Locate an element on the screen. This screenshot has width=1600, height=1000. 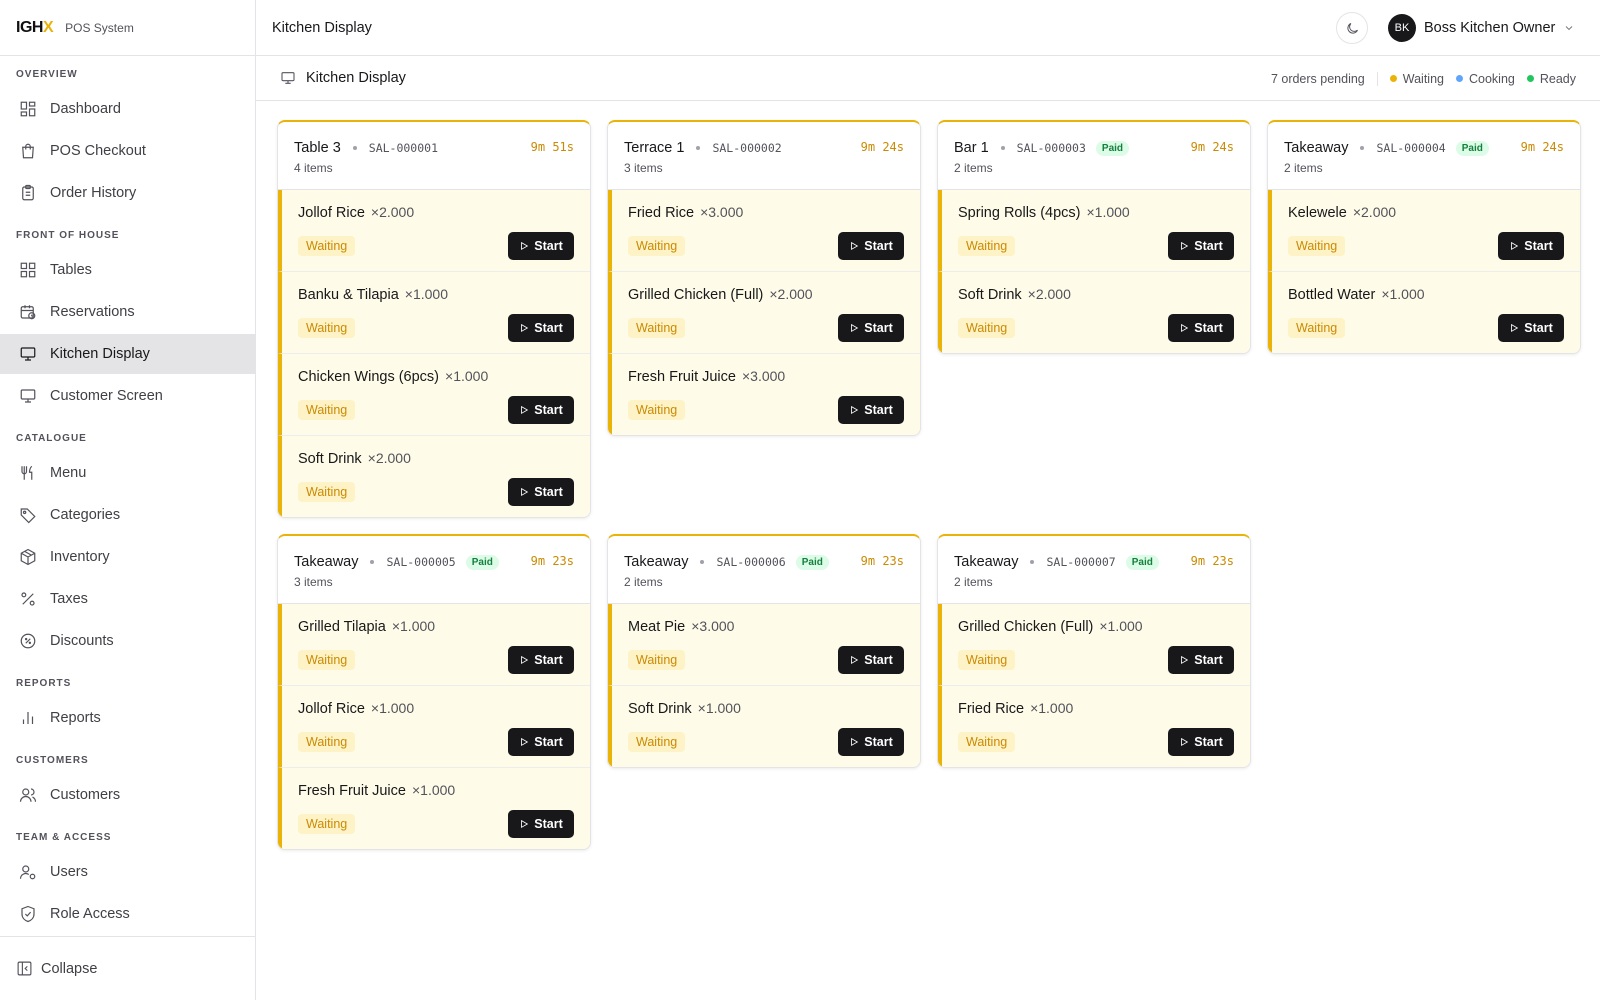
user-cog-icon is located at coordinates (28, 872).